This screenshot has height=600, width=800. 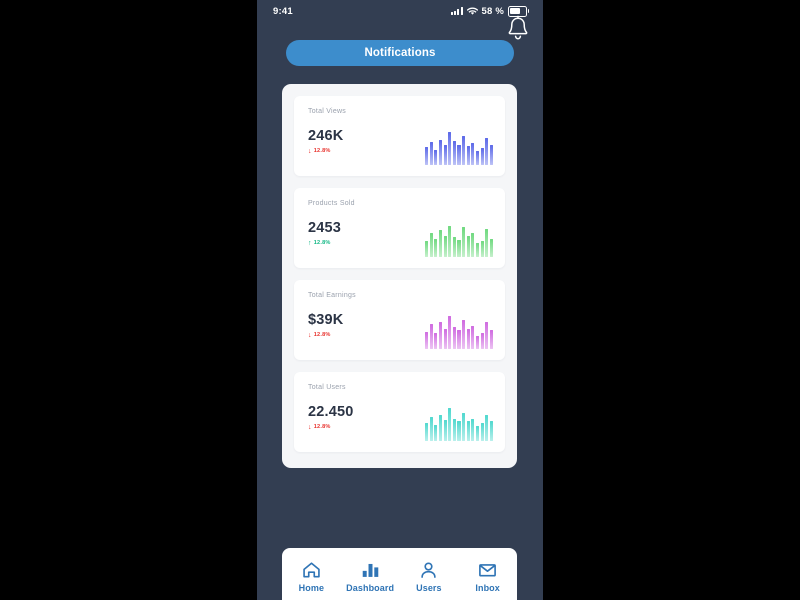 What do you see at coordinates (311, 570) in the screenshot?
I see `home-icon` at bounding box center [311, 570].